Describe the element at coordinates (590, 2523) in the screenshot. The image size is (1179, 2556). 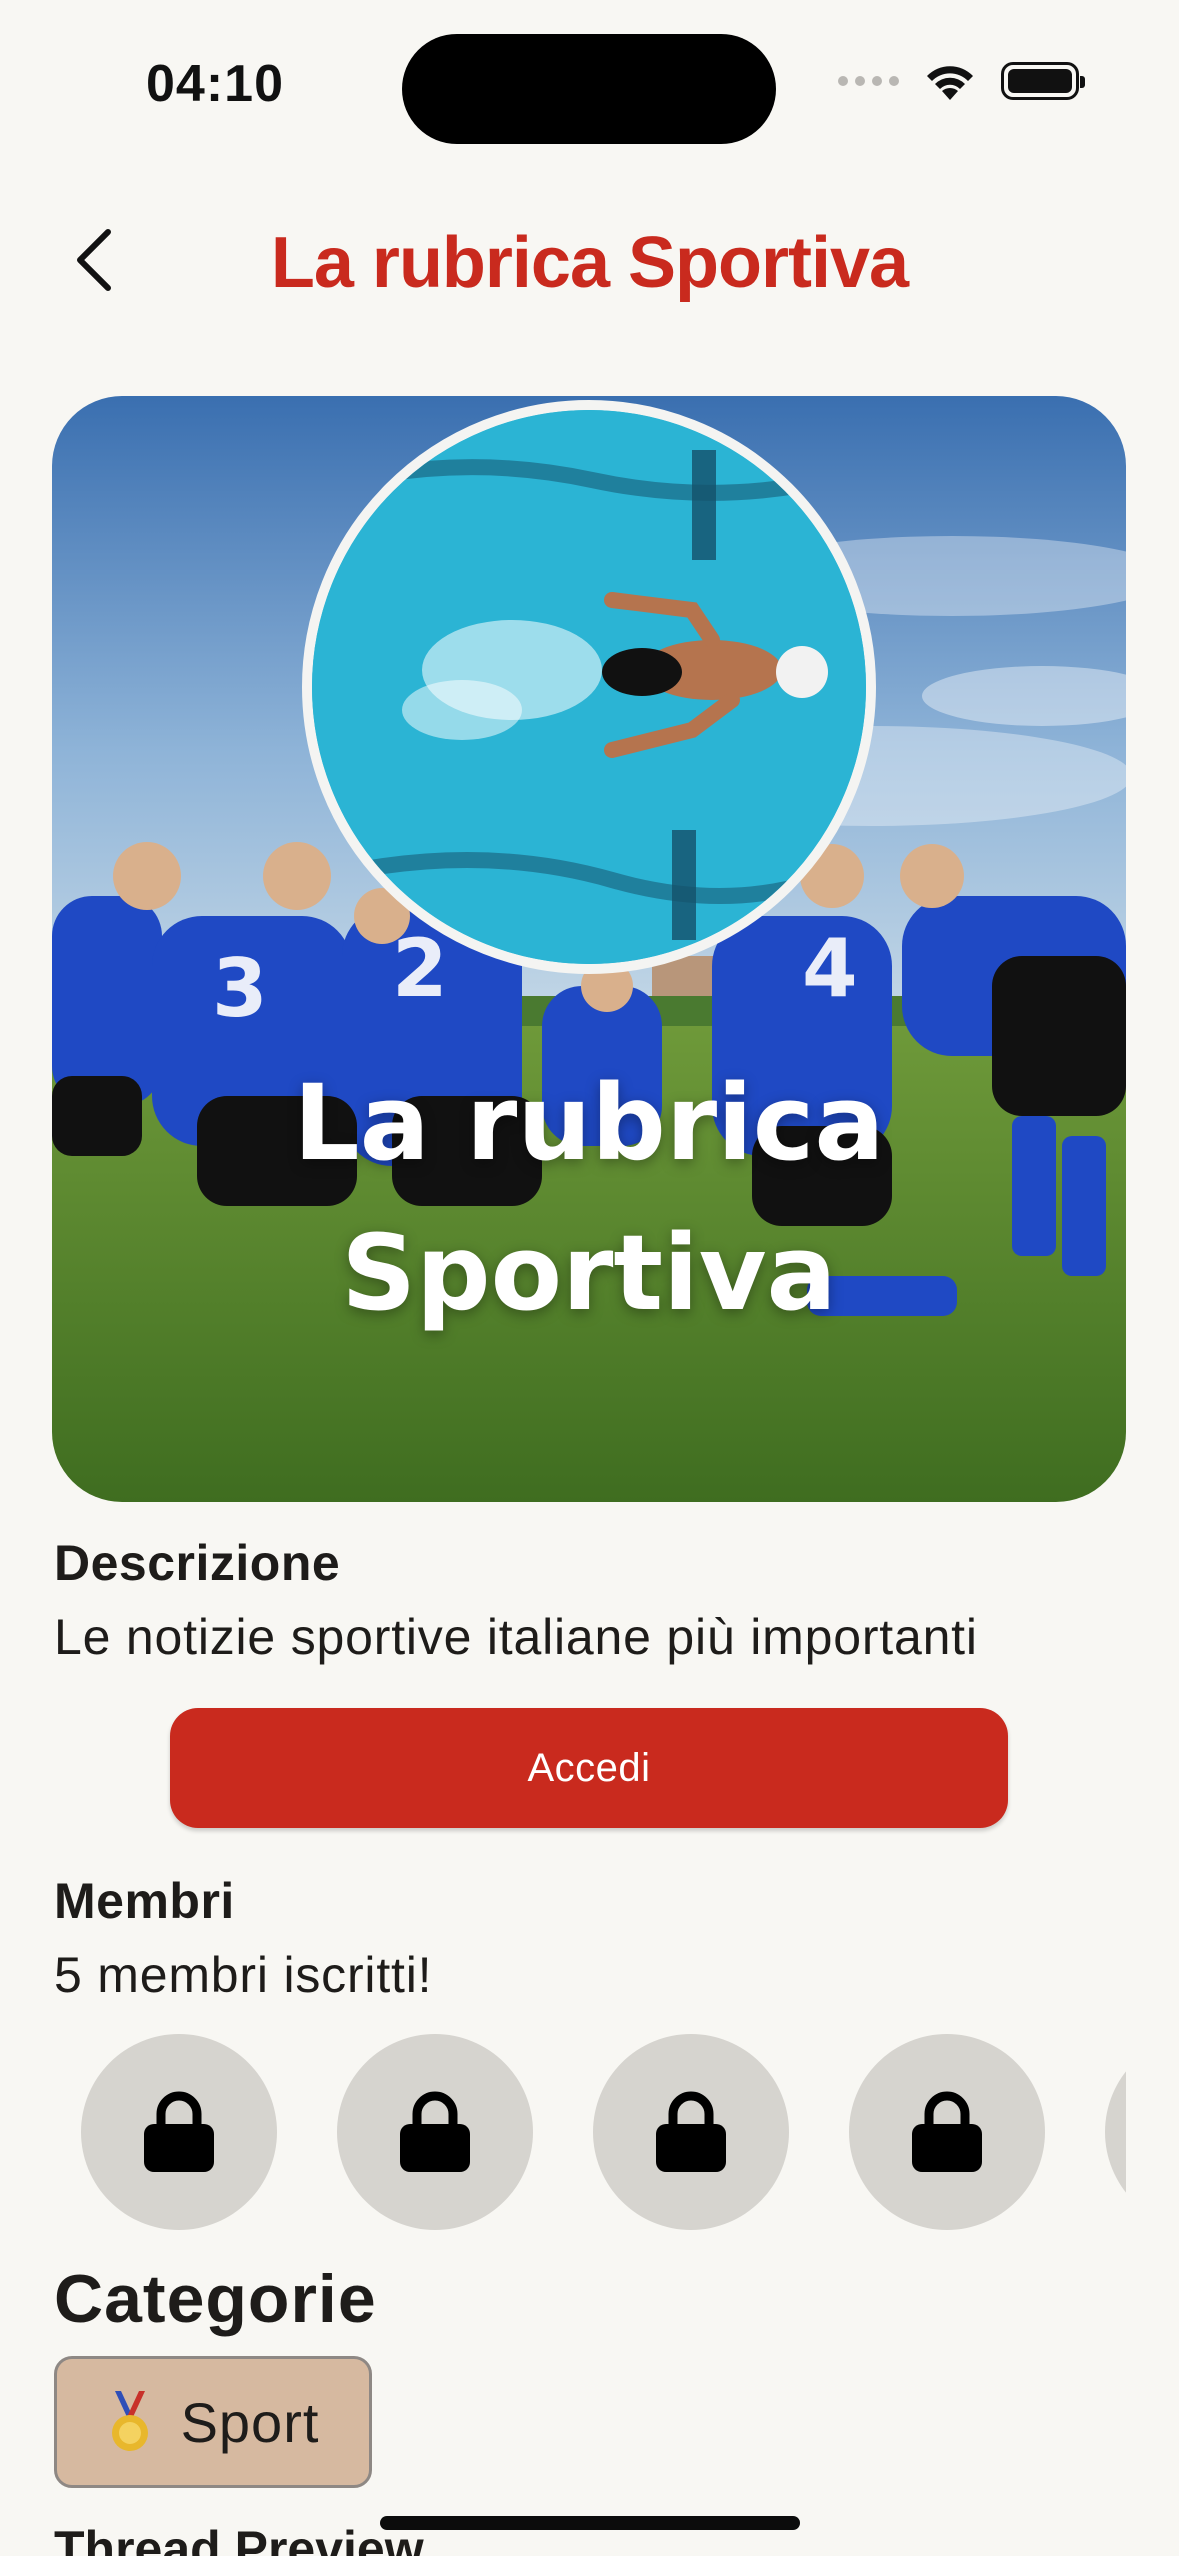
I see `home-indicator` at that location.